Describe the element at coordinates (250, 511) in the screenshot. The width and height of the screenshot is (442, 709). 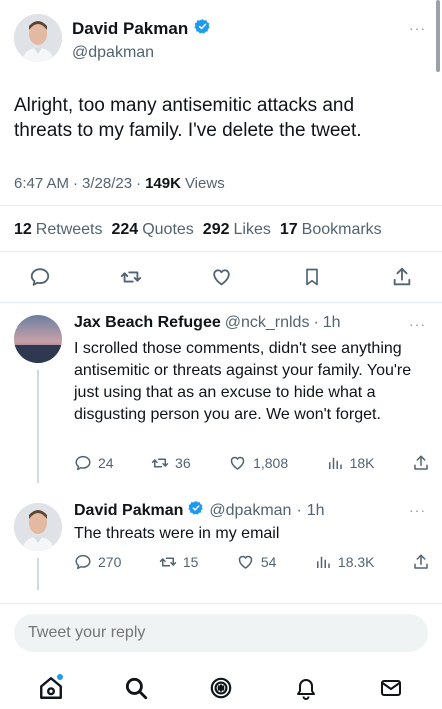
I see `reply-author-handle: @dpakman` at that location.